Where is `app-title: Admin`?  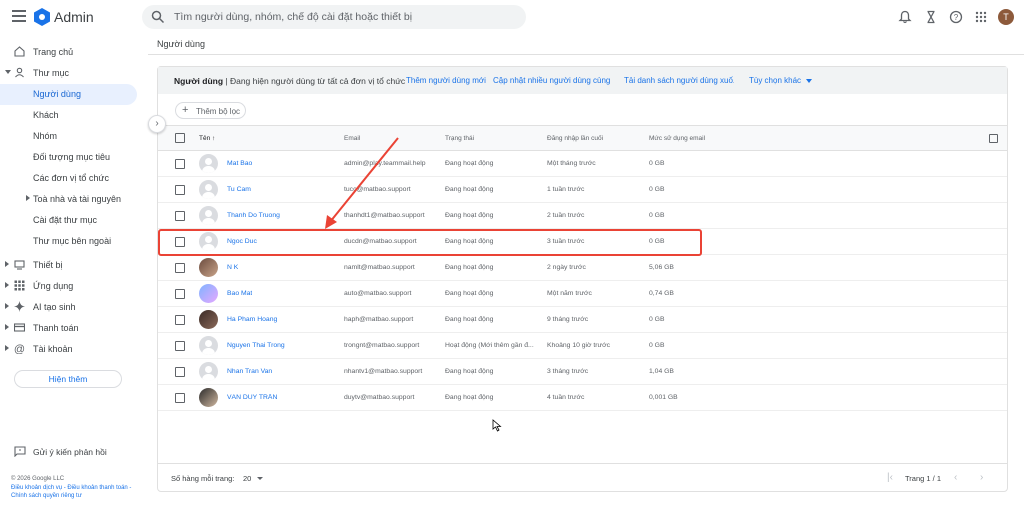
app-title: Admin is located at coordinates (74, 17).